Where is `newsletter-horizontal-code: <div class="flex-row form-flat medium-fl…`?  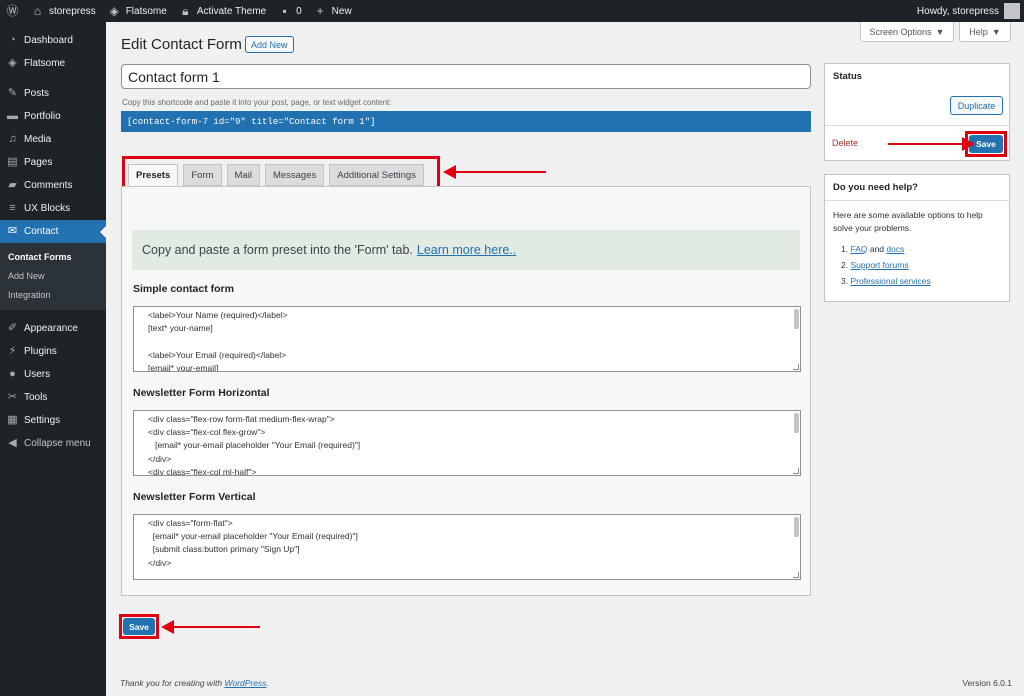 newsletter-horizontal-code: <div class="flex-row form-flat medium-fl… is located at coordinates (467, 443).